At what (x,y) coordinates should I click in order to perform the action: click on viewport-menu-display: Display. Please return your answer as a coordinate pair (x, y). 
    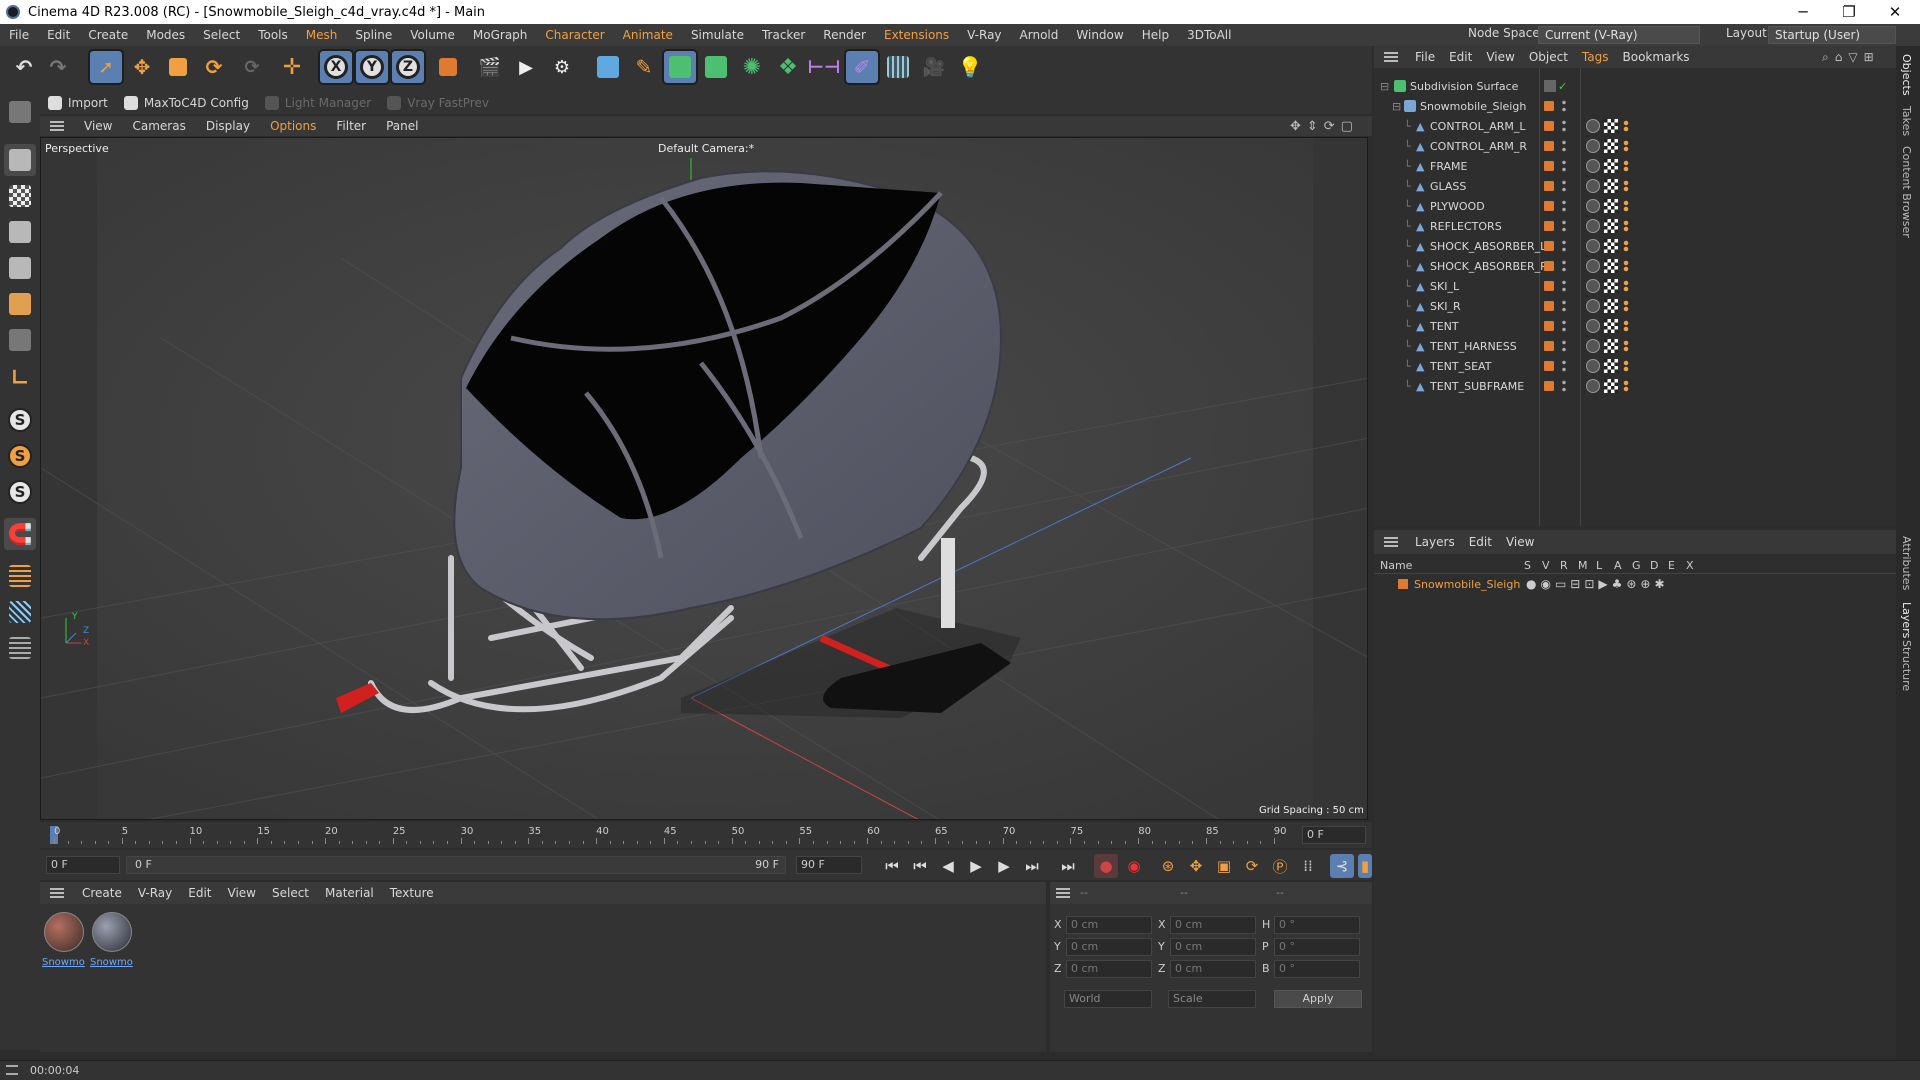
    Looking at the image, I should click on (228, 126).